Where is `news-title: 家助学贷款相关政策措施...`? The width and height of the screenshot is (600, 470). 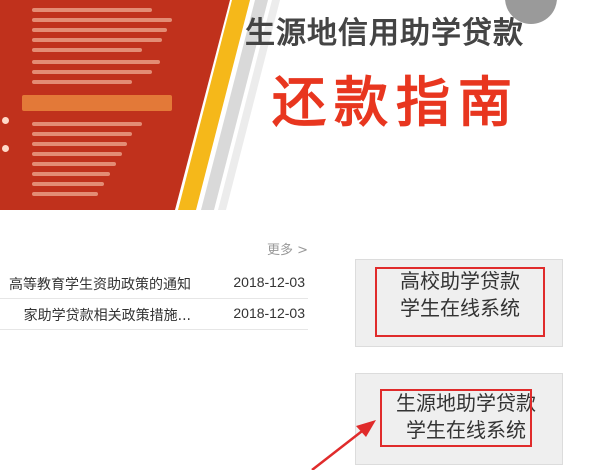
news-title: 家助学贷款相关政策措施... is located at coordinates (107, 315).